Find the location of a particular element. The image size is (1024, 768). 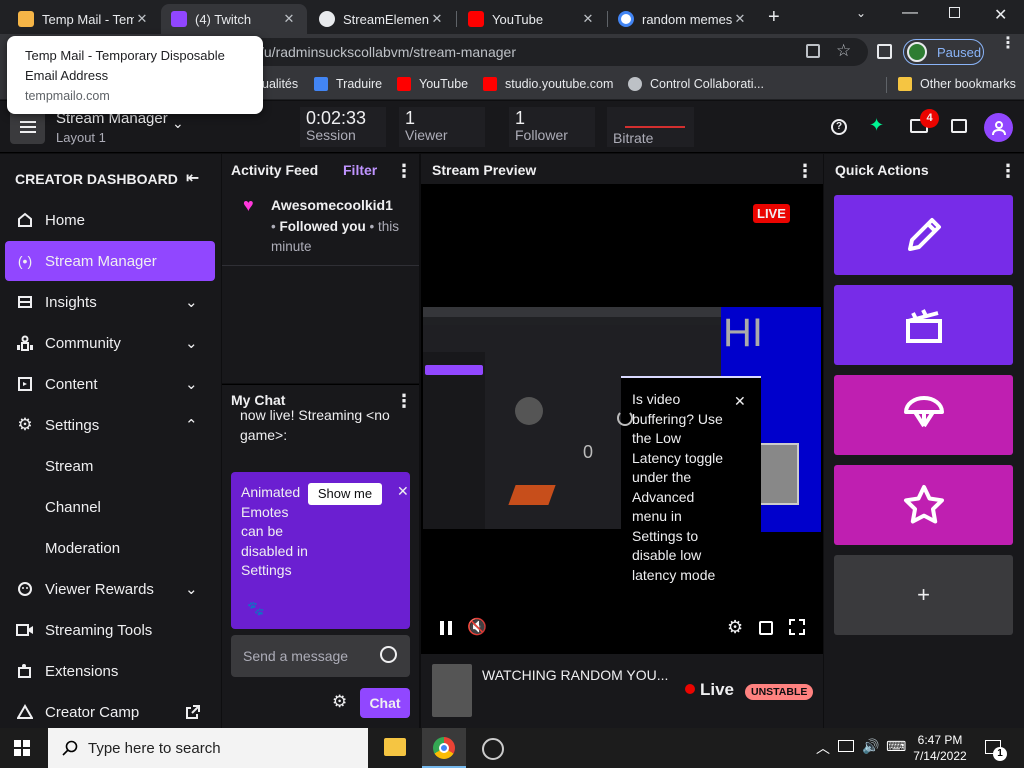

share-icon is located at coordinates (813, 51).